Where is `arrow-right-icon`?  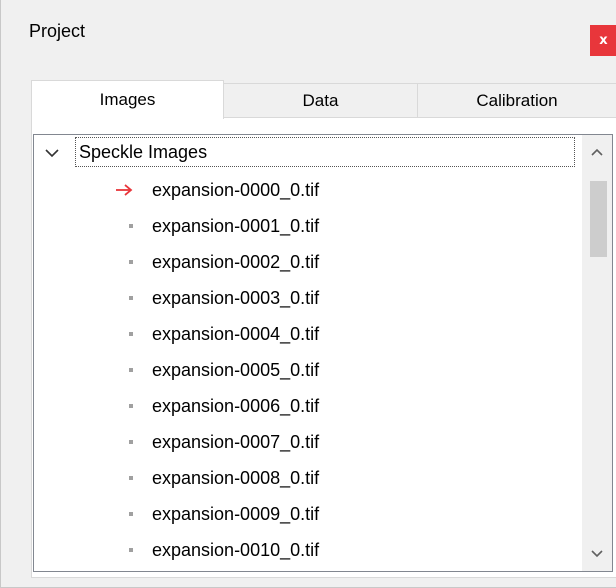
arrow-right-icon is located at coordinates (124, 190).